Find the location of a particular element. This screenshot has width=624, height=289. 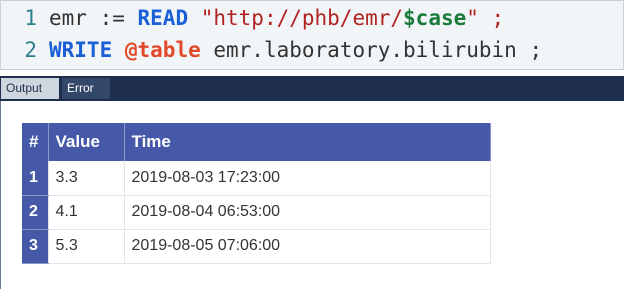

string-literal: "http://phb/emr/ is located at coordinates (296, 18).